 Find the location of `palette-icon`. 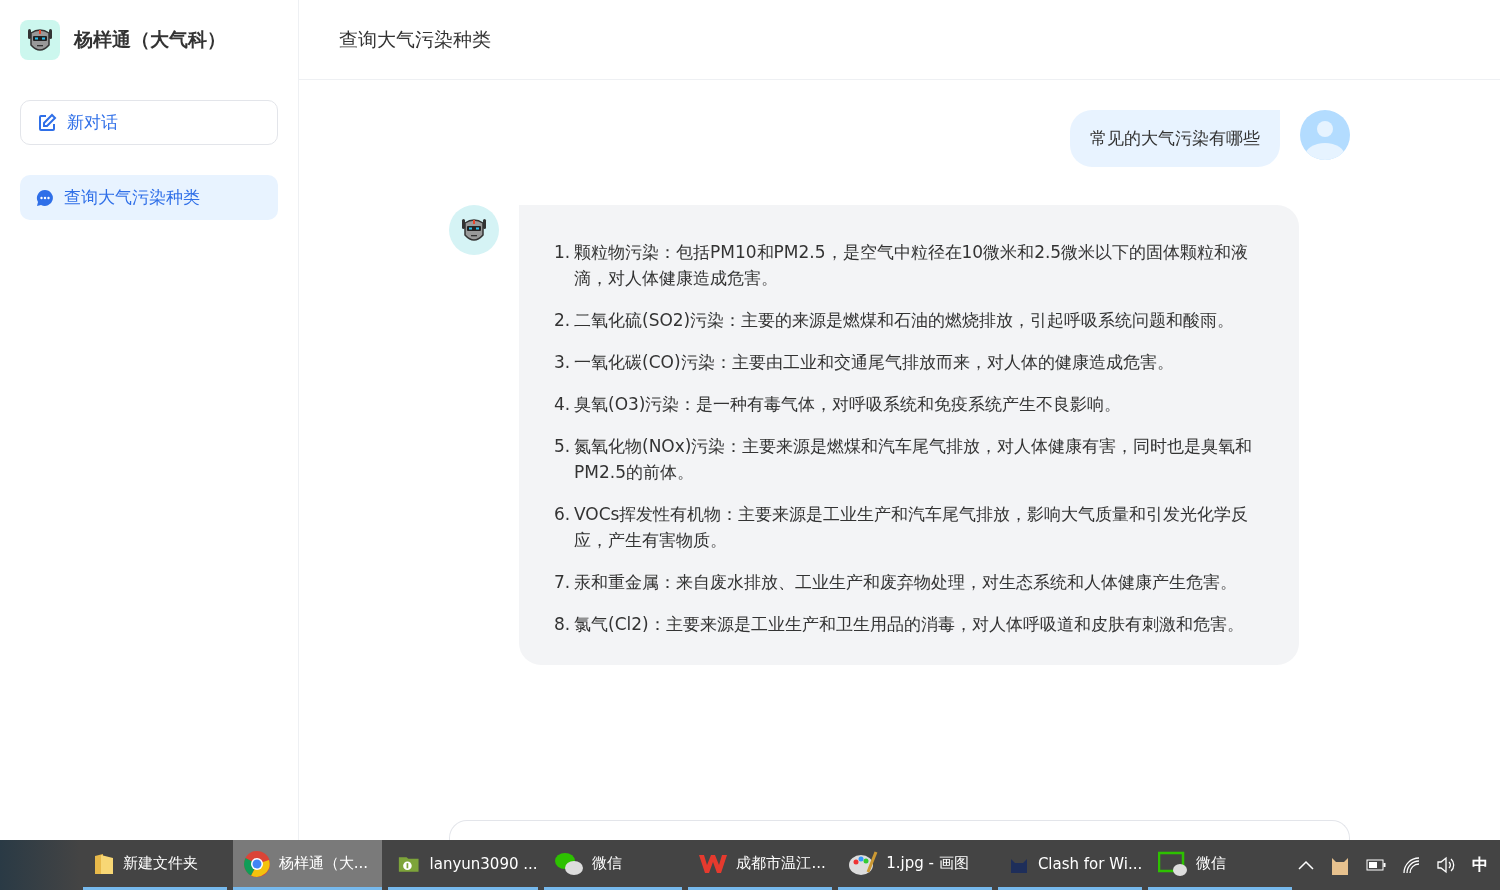

palette-icon is located at coordinates (863, 863).